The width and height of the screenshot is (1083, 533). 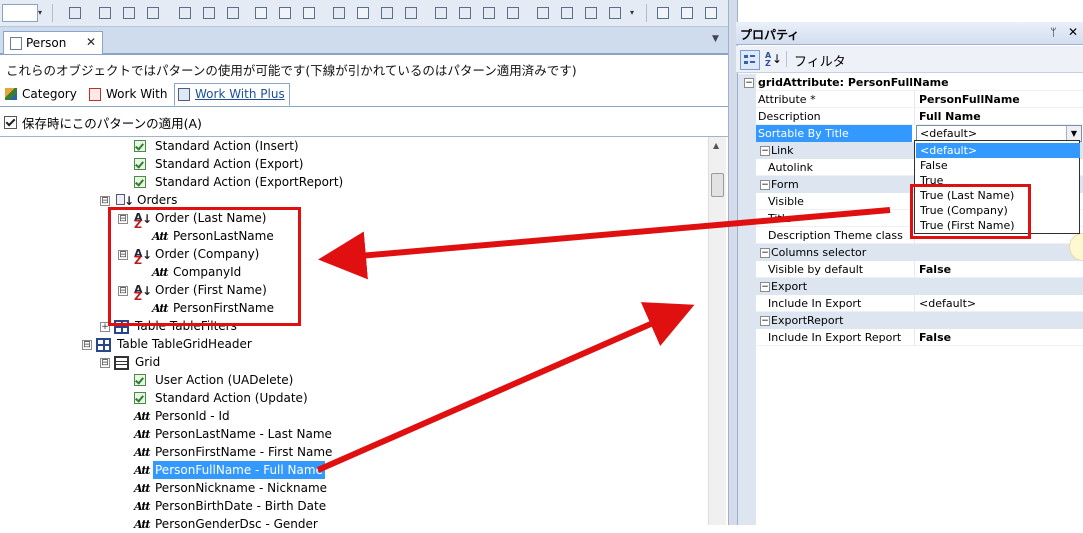 I want to click on arrow-attribute-to-properties, so click(x=505, y=387).